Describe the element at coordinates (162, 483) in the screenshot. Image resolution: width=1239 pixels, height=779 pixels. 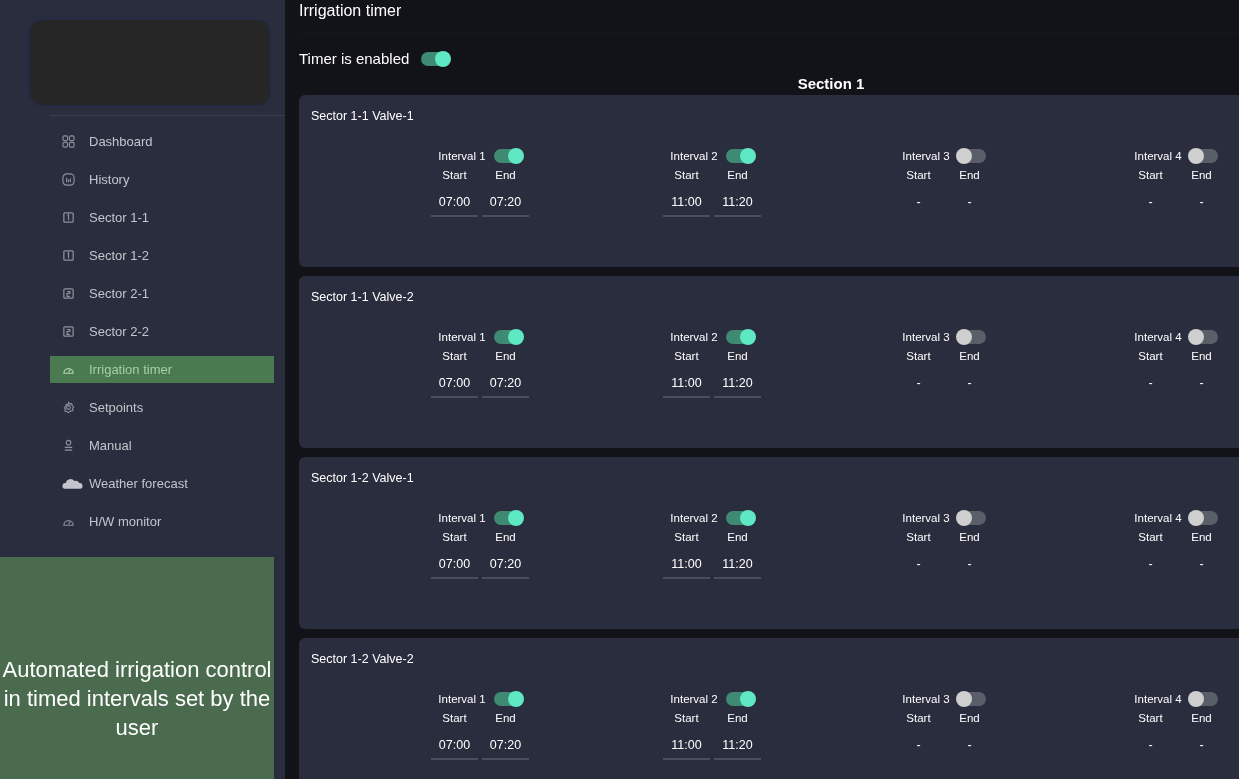
I see `sidebar-item: Weather forecast` at that location.